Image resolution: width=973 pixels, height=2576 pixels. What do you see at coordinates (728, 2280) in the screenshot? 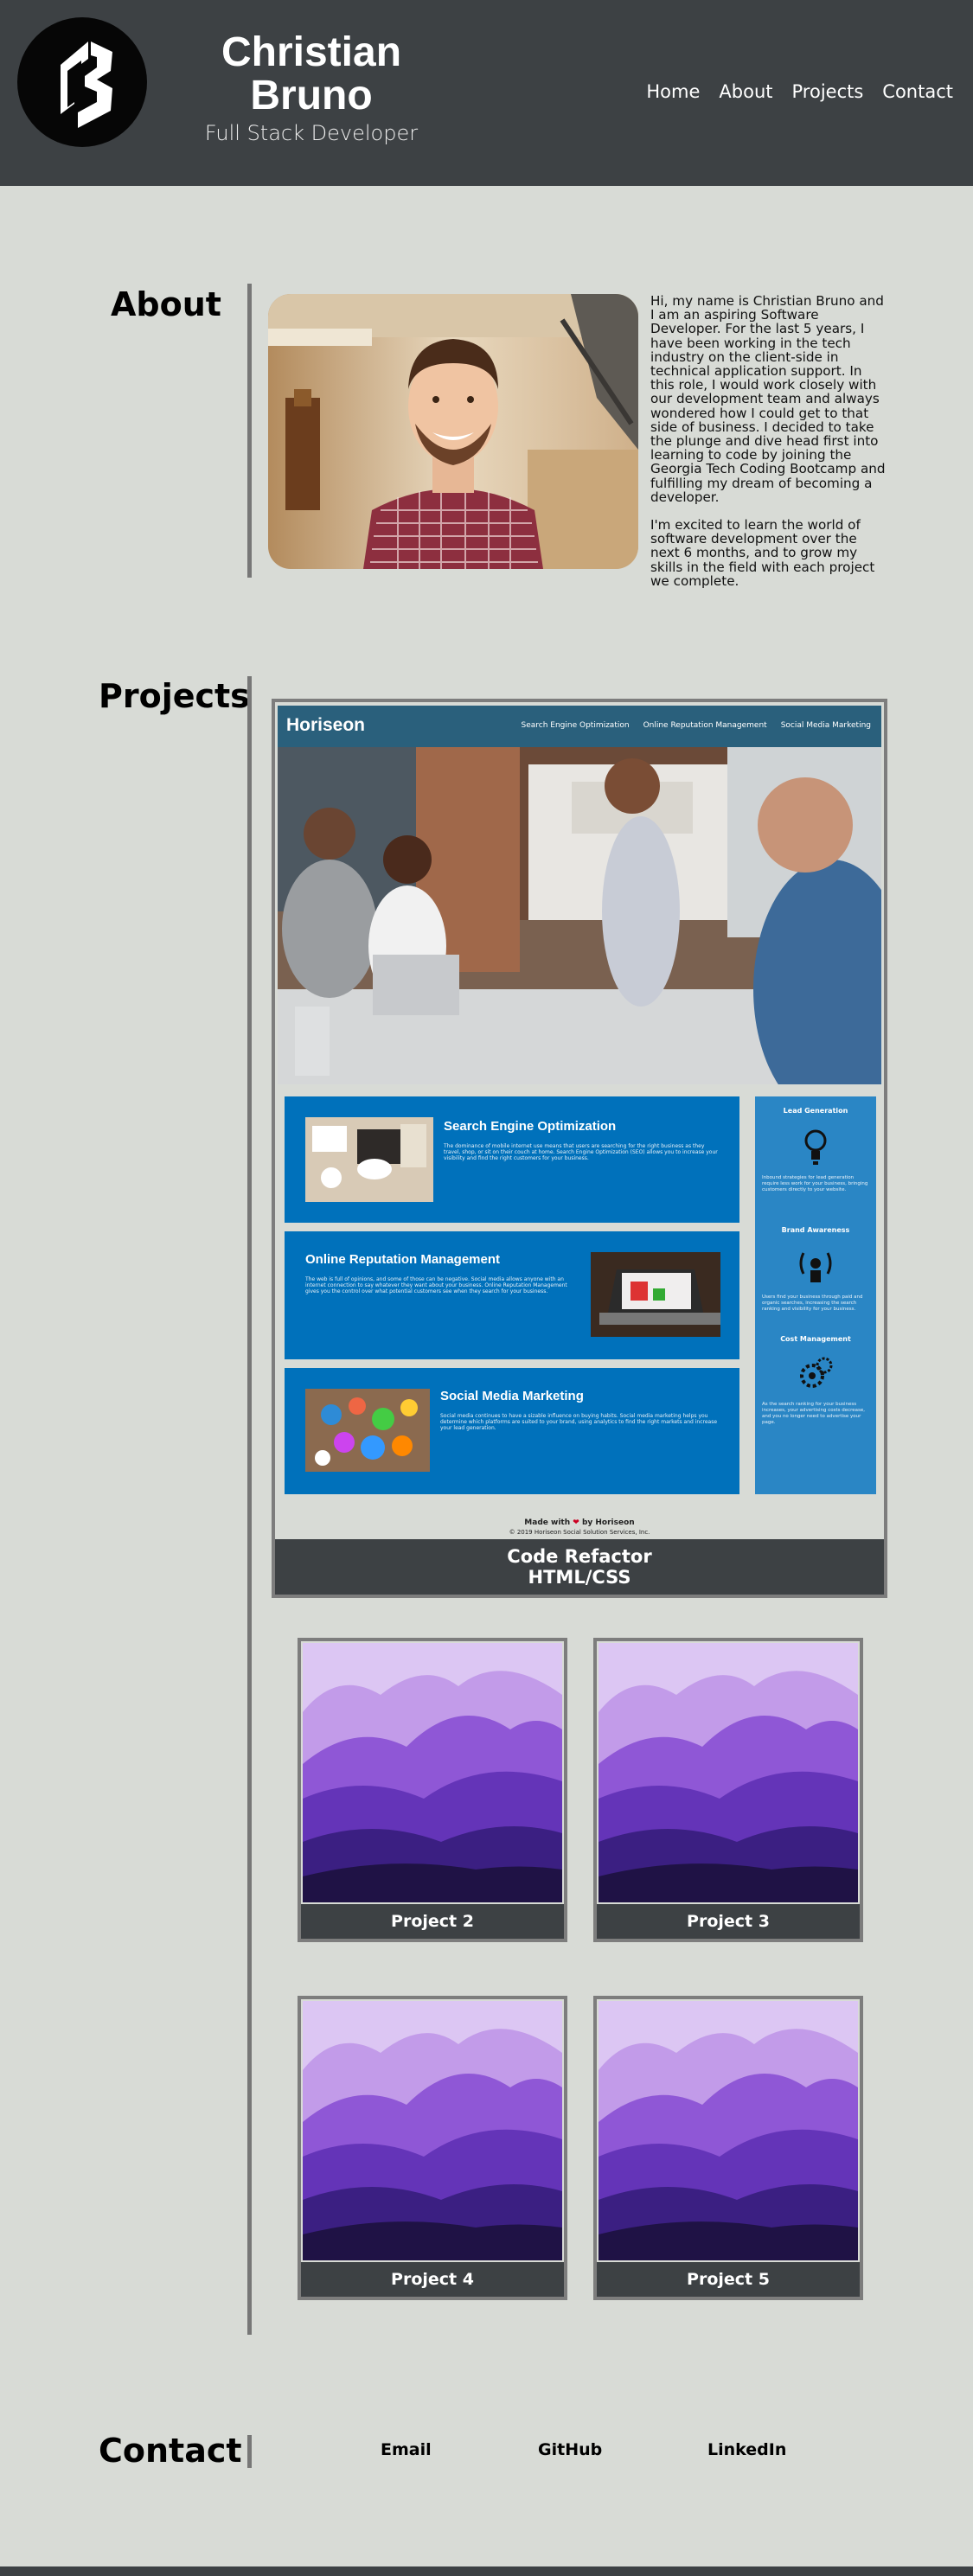
I see `project-5-caption: Project 5` at bounding box center [728, 2280].